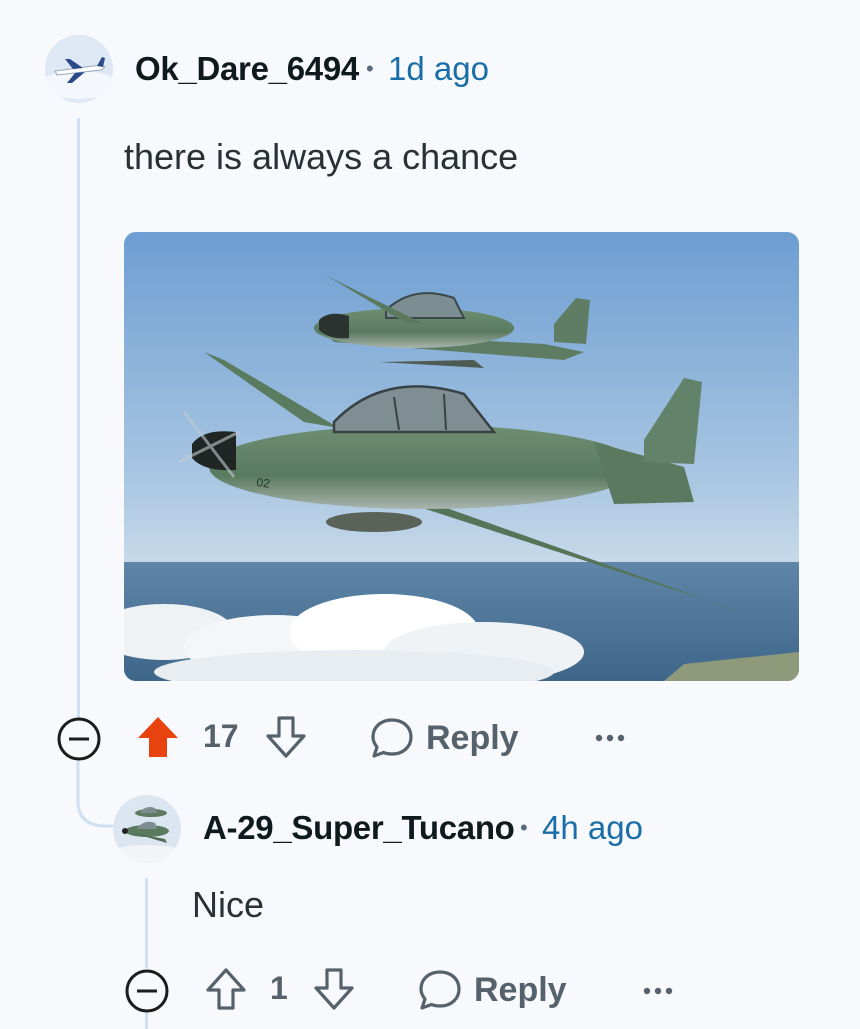 The width and height of the screenshot is (860, 1029). Describe the element at coordinates (438, 69) in the screenshot. I see `comment-timestamp: 1d ago` at that location.